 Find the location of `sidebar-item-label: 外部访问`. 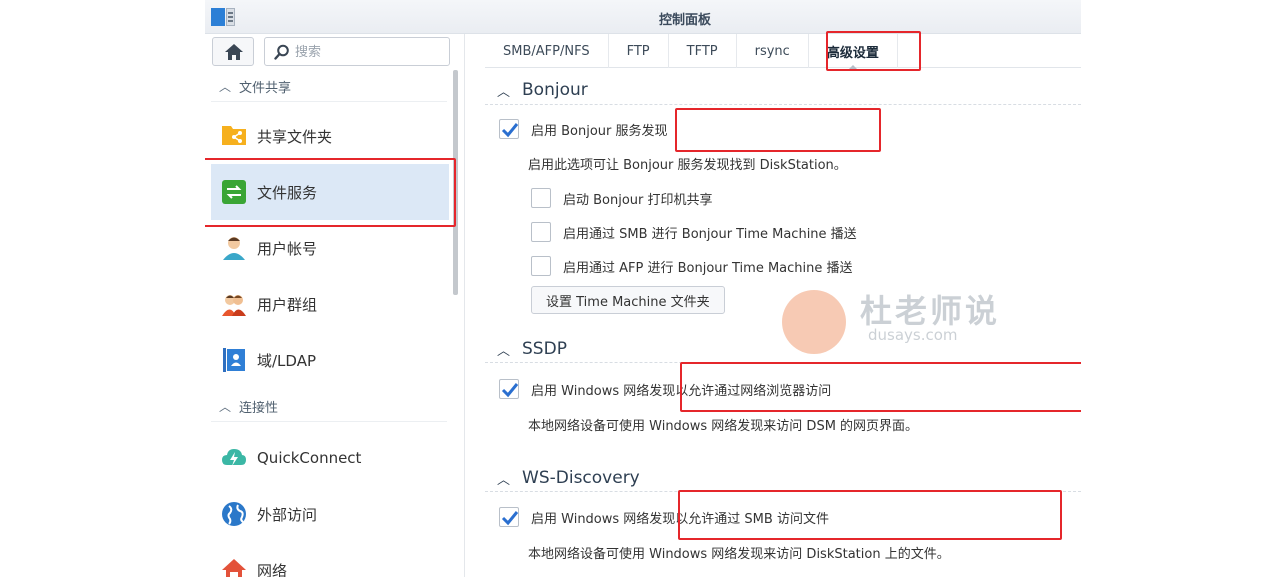

sidebar-item-label: 外部访问 is located at coordinates (287, 514).